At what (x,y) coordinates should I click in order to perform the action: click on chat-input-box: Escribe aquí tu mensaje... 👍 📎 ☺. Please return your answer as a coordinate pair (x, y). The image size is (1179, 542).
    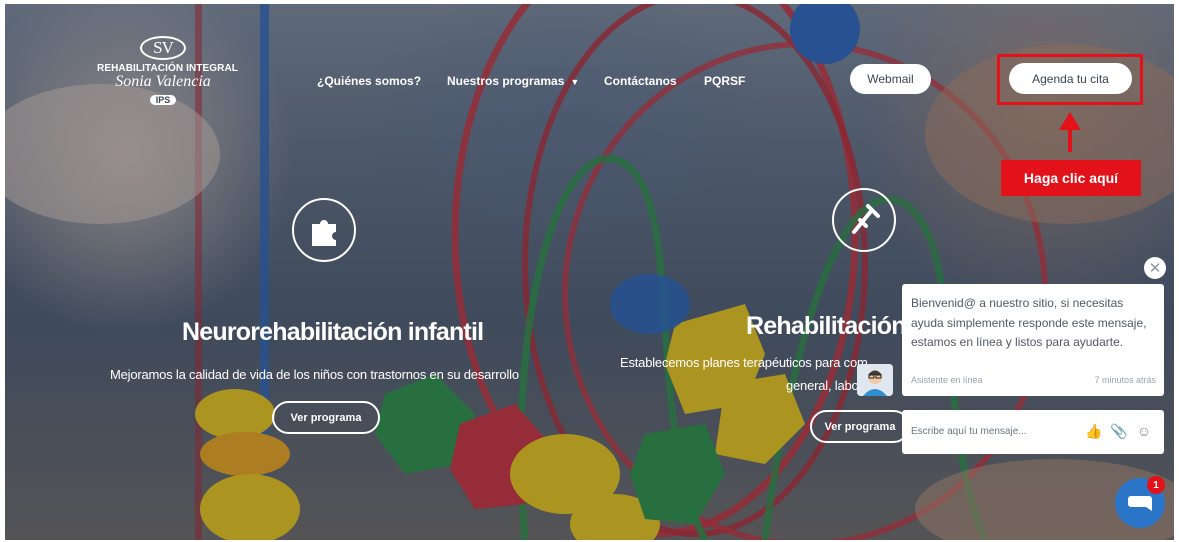
    Looking at the image, I should click on (1033, 432).